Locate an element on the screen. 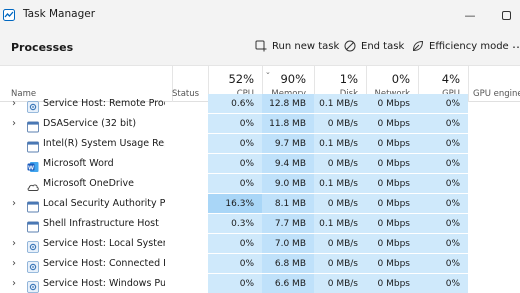 This screenshot has width=520, height=293. process-name: Microsoft OneDrive is located at coordinates (88, 183).